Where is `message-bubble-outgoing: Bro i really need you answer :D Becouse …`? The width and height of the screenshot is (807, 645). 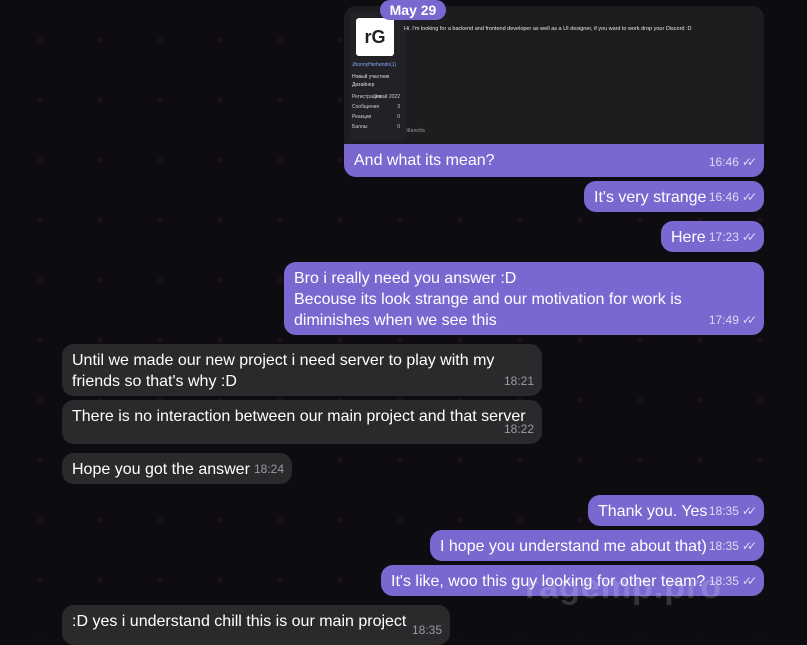
message-bubble-outgoing: Bro i really need you answer :D Becouse … is located at coordinates (524, 298).